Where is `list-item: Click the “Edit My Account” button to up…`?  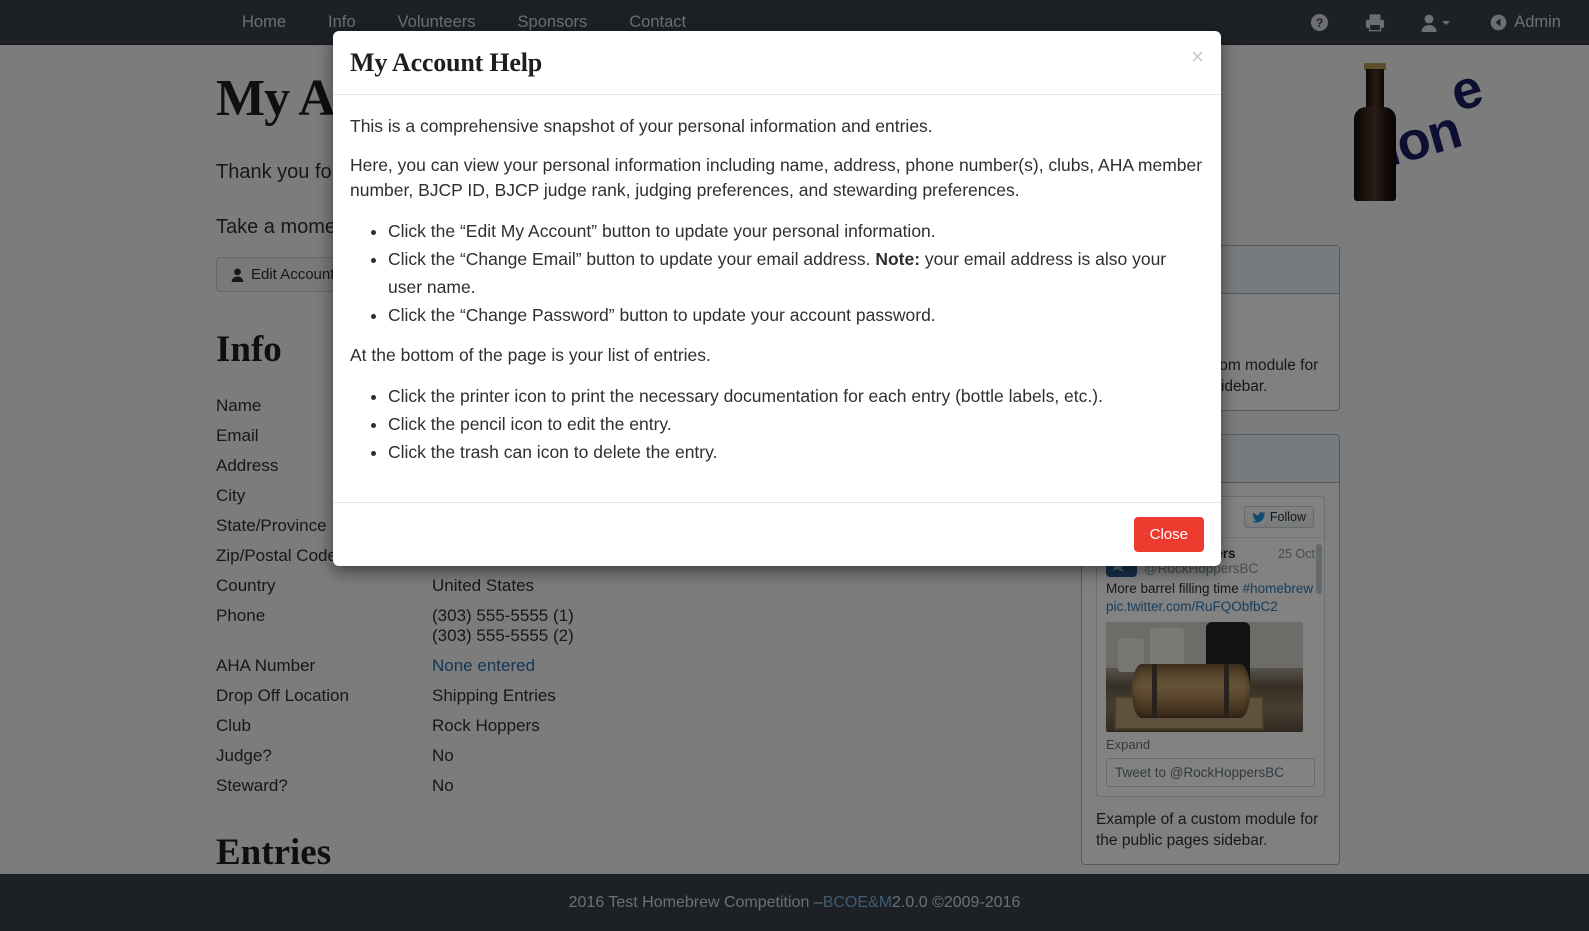
list-item: Click the “Edit My Account” button to up… is located at coordinates (796, 231).